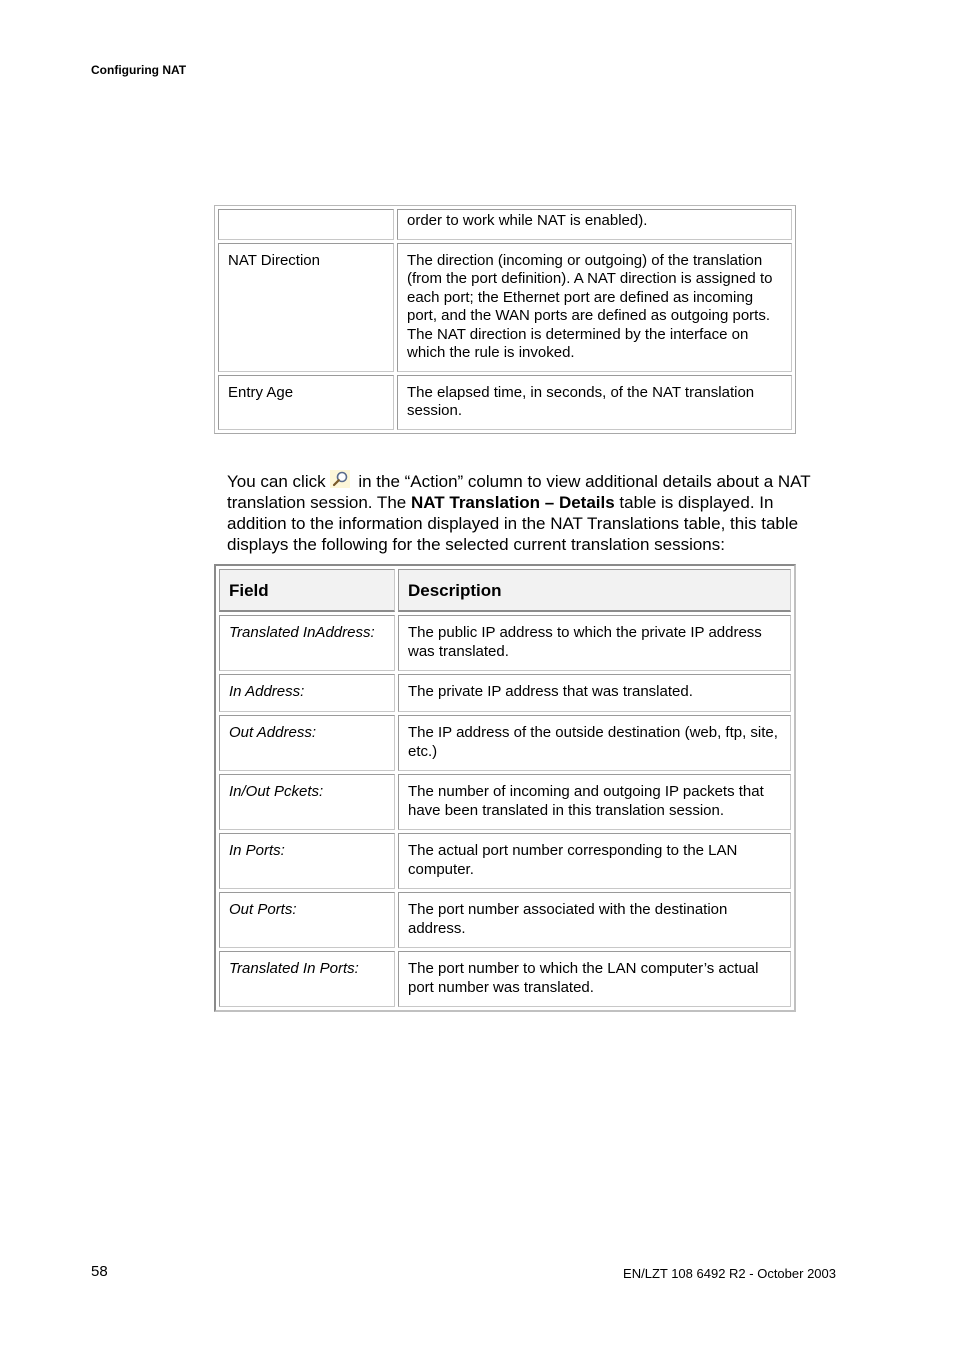 This screenshot has height=1351, width=954. I want to click on description-cell: order to work while NAT is enabled)., so click(594, 224).